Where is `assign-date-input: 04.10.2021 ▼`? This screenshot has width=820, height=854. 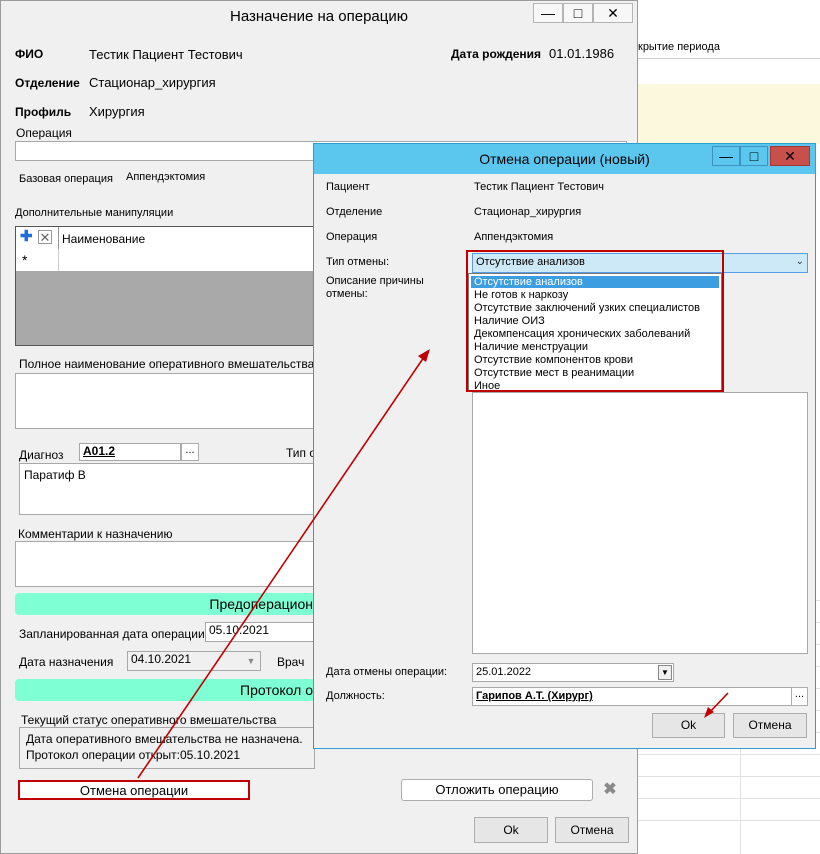
assign-date-input: 04.10.2021 ▼ is located at coordinates (194, 661).